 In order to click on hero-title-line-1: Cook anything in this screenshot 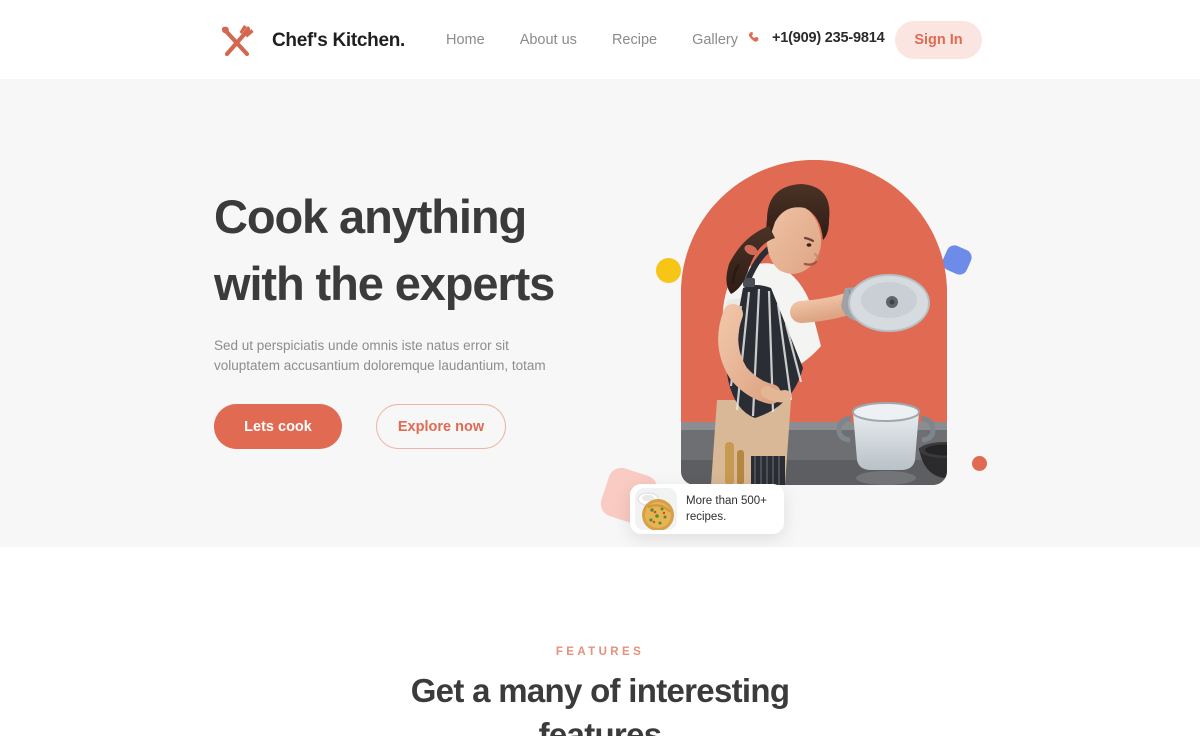, I will do `click(370, 216)`.